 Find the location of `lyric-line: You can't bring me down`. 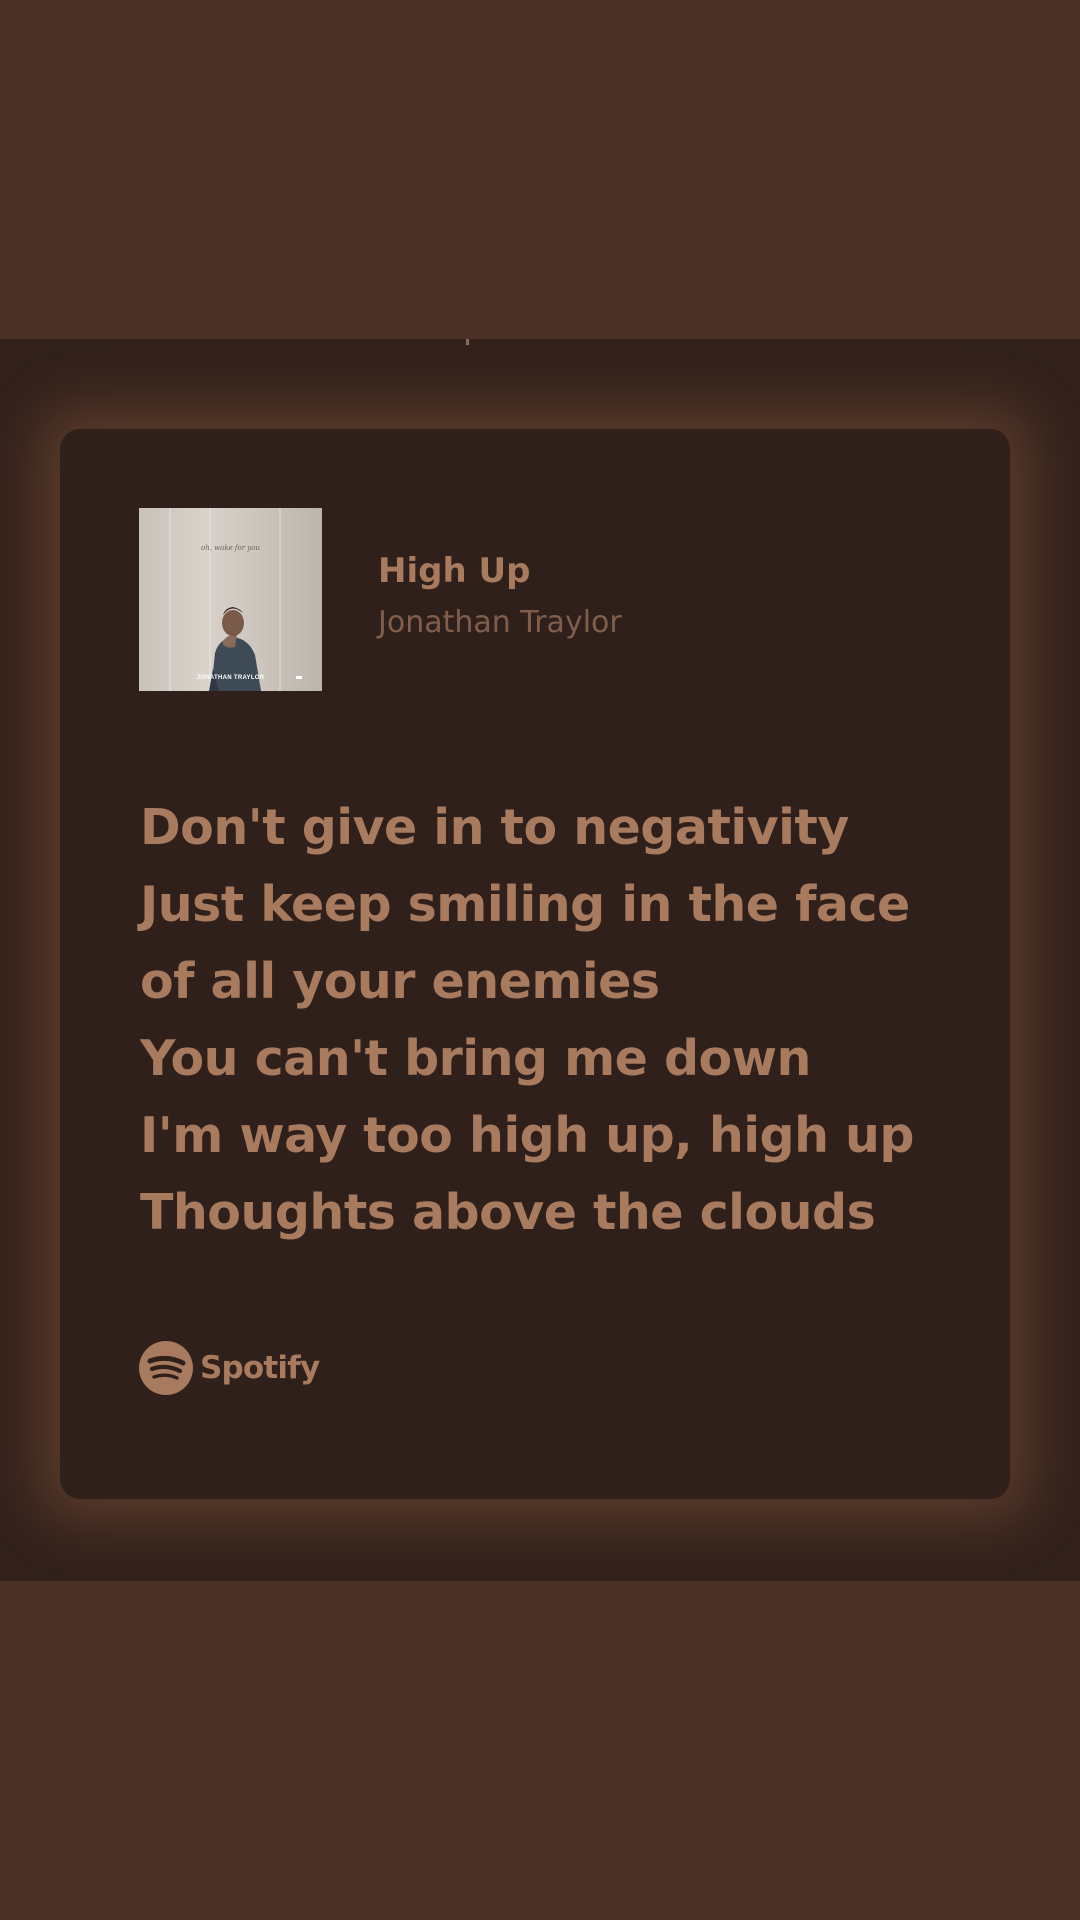

lyric-line: You can't bring me down is located at coordinates (475, 1058).